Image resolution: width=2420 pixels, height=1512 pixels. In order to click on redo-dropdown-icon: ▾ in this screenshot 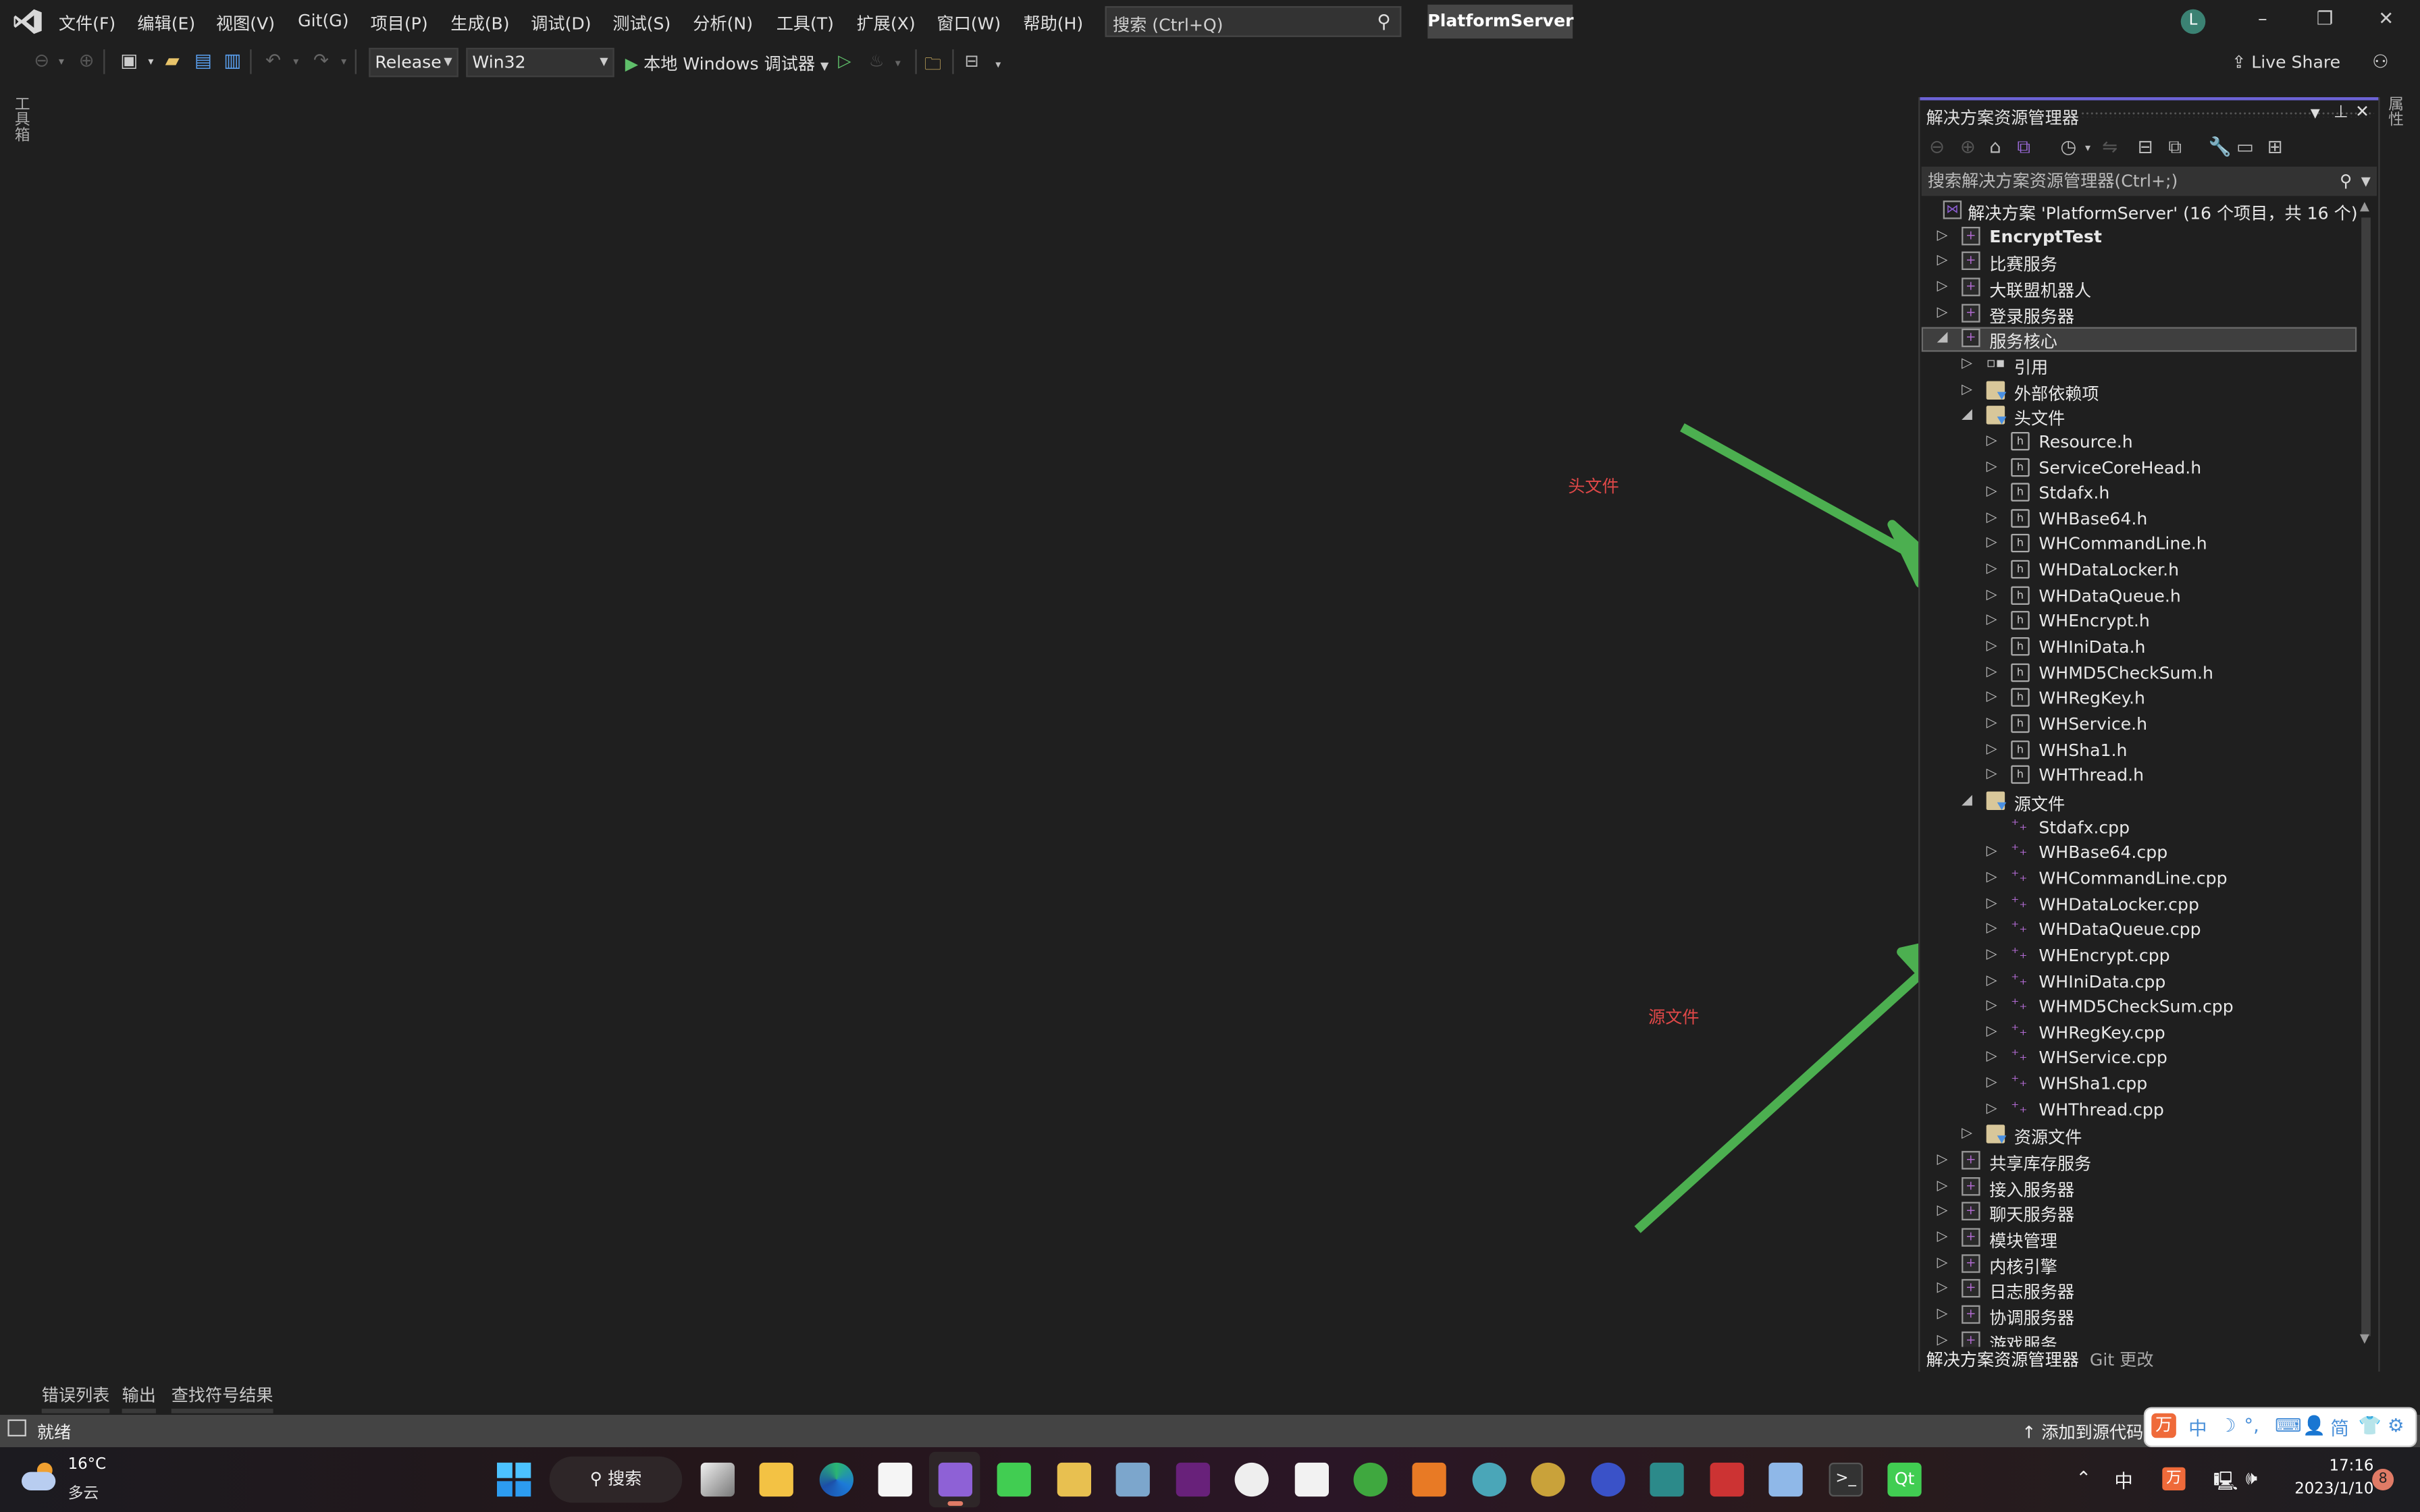, I will do `click(343, 61)`.